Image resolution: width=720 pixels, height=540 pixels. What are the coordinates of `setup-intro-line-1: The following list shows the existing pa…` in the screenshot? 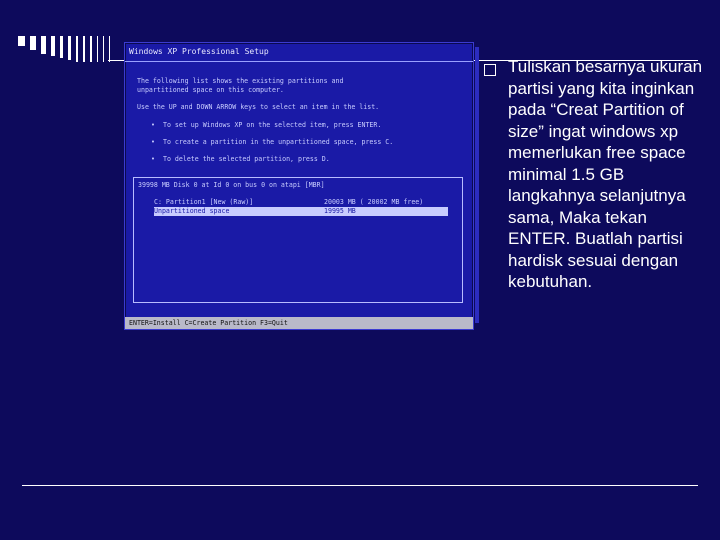 It's located at (240, 81).